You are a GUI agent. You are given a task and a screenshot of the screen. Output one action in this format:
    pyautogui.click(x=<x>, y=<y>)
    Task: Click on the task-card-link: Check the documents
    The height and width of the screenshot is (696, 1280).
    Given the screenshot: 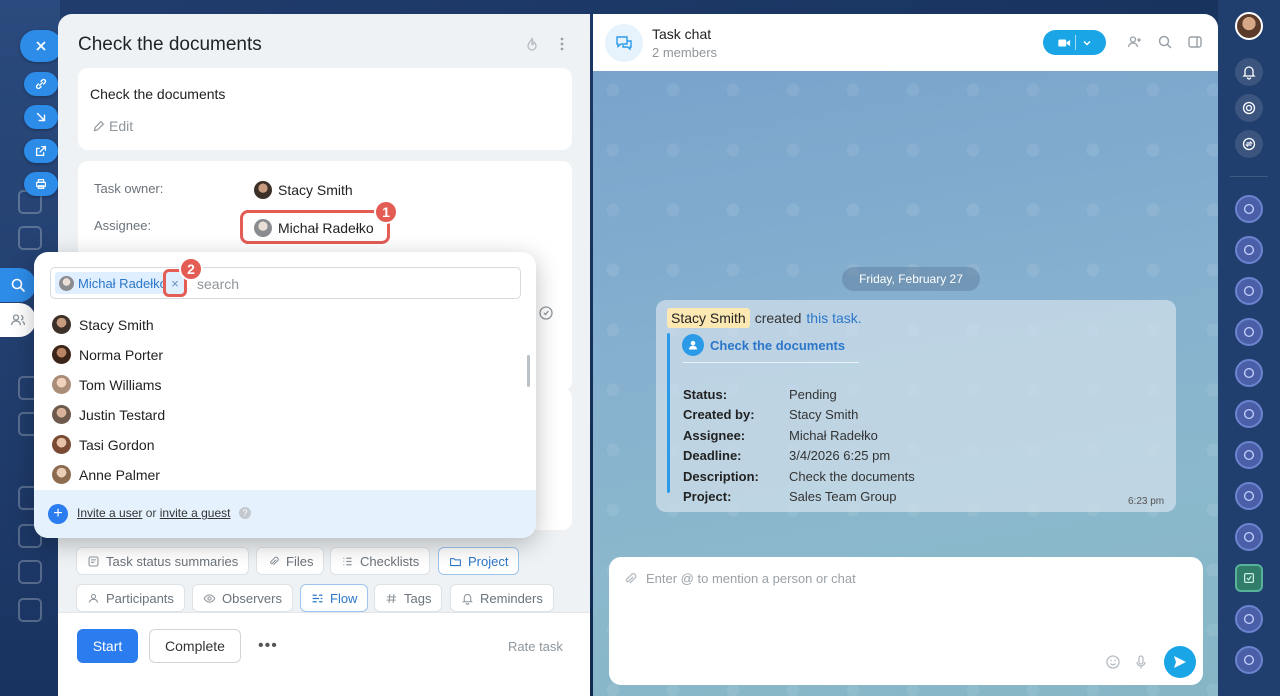 What is the action you would take?
    pyautogui.click(x=763, y=345)
    